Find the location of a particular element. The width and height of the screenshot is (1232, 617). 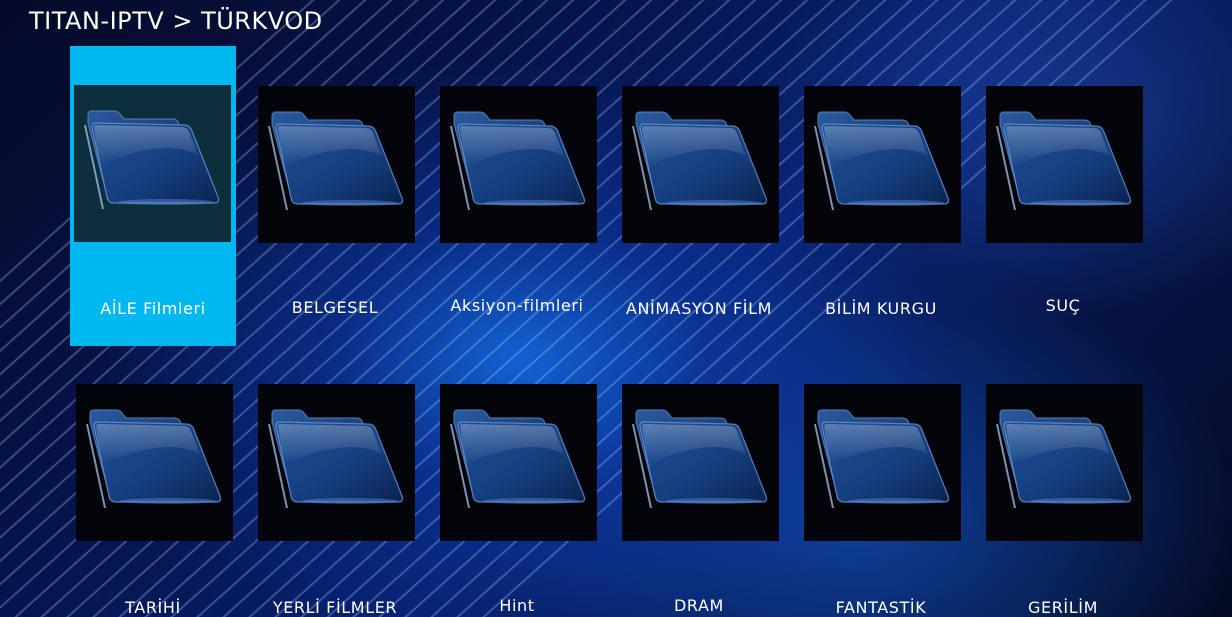

category-tile-animasyon-film: ANİMASYON FİLM is located at coordinates (699, 196).